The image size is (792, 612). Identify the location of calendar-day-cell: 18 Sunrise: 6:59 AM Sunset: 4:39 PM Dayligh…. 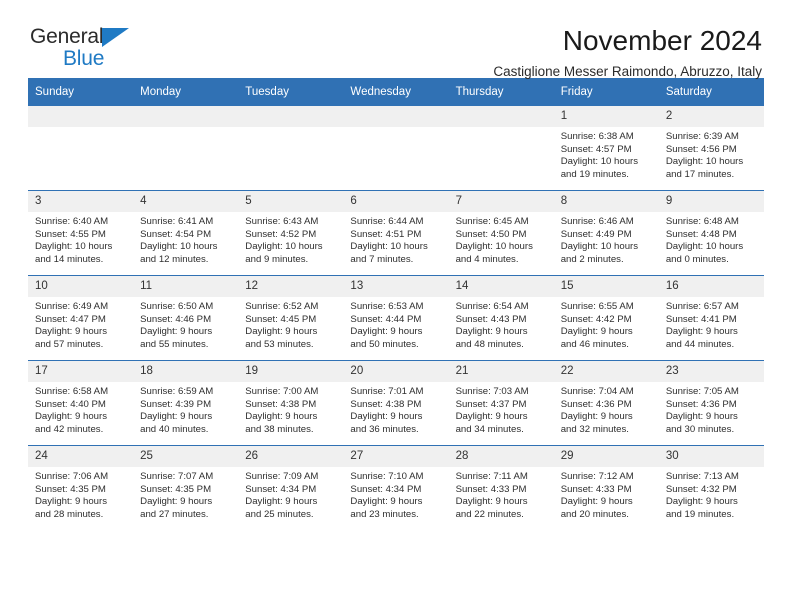
(186, 403).